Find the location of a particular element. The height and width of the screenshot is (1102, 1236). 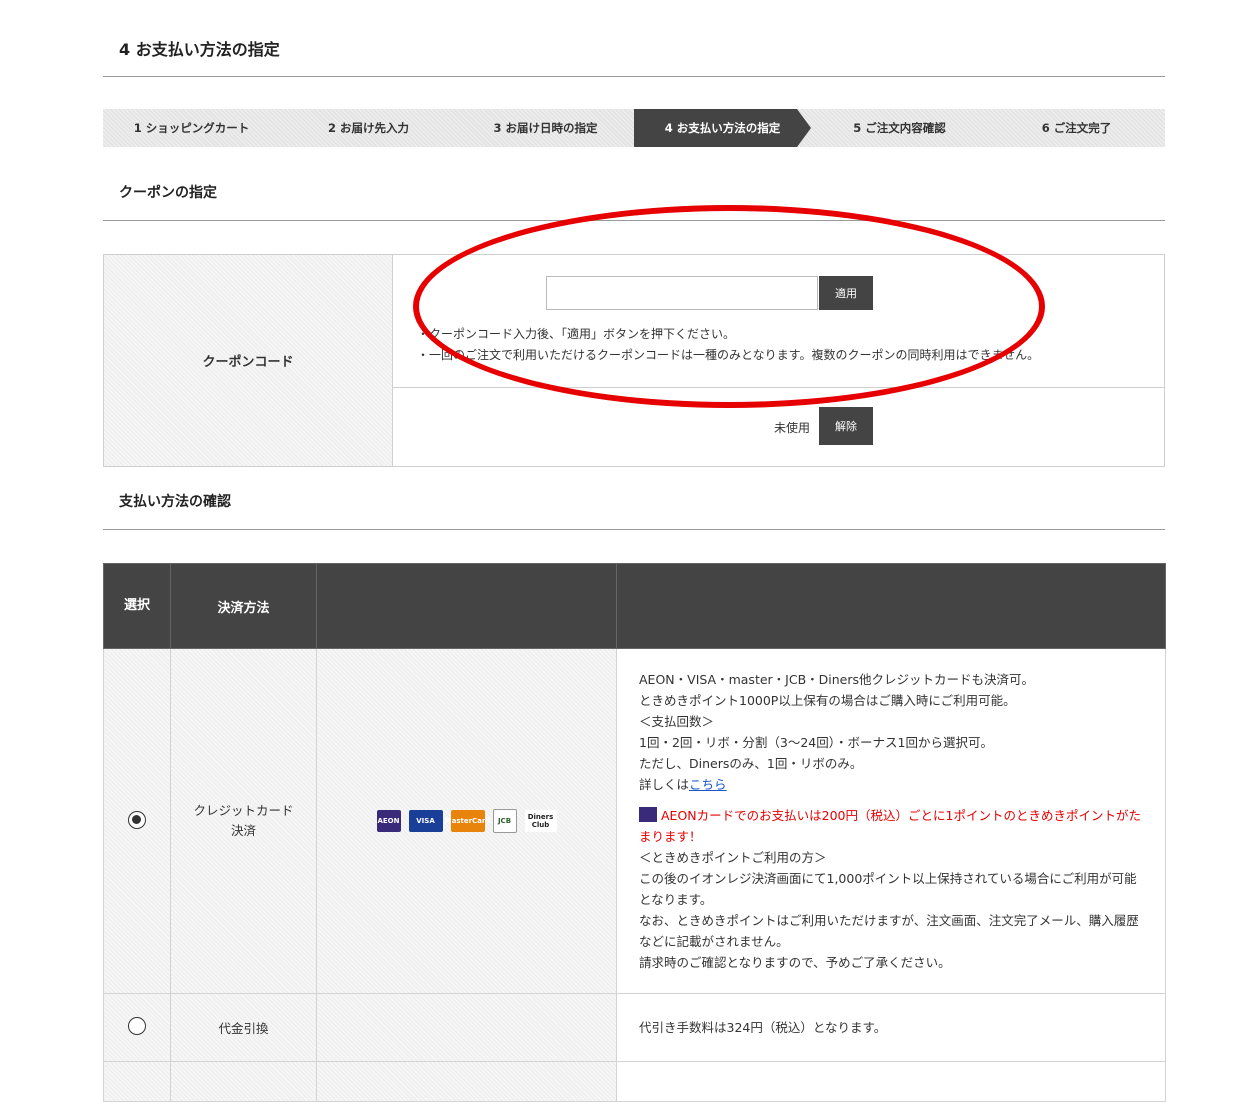

method-cell: 代金引換 is located at coordinates (243, 1027).